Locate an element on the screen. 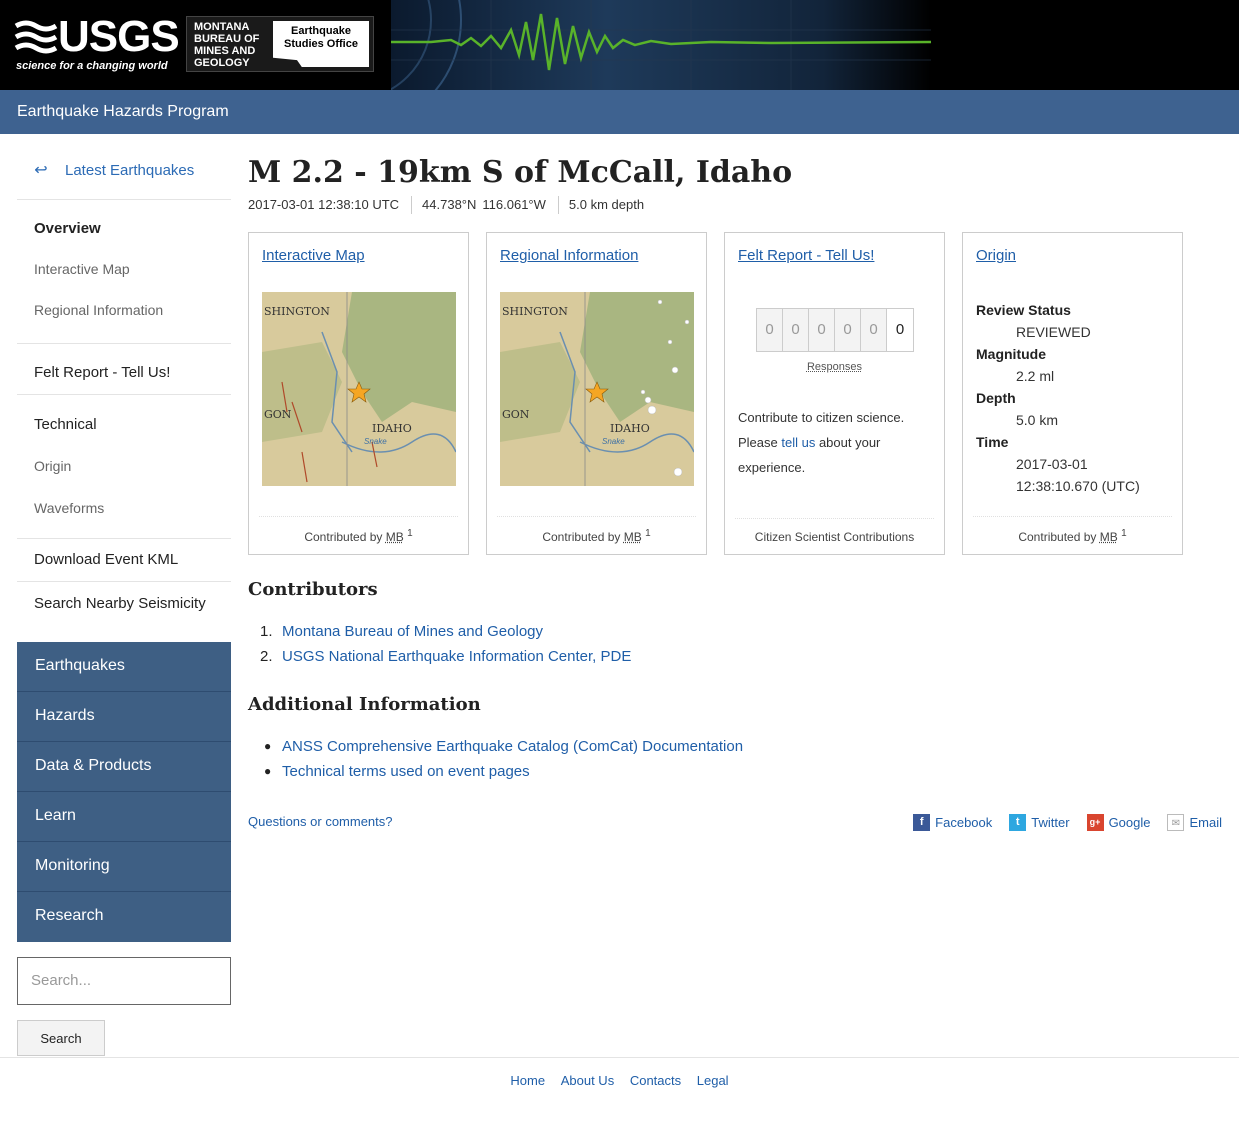 This screenshot has height=1128, width=1239. usgs-logo: USGS science for a changing world is located at coordinates (97, 45).